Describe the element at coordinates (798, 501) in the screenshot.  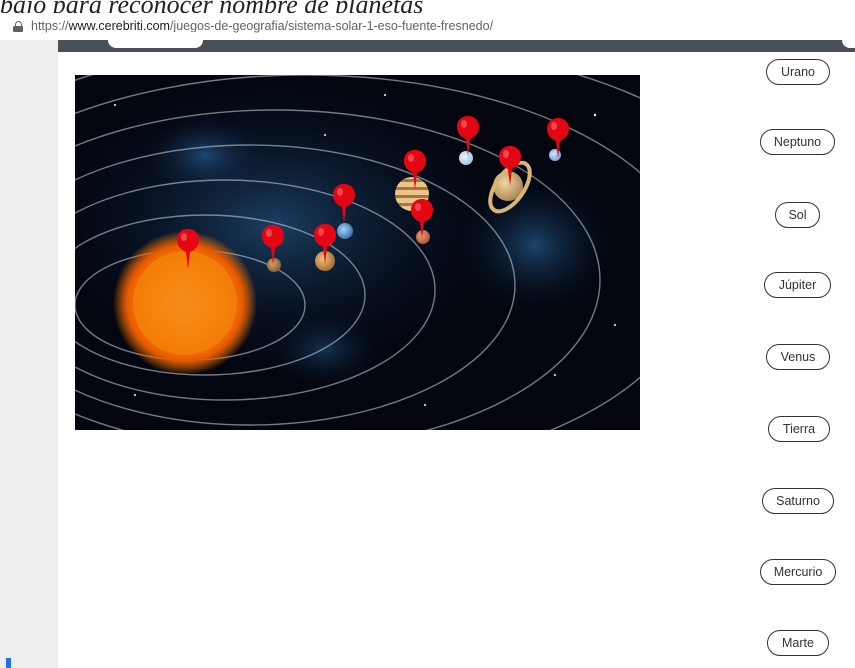
I see `answer-option-saturno: Saturno` at that location.